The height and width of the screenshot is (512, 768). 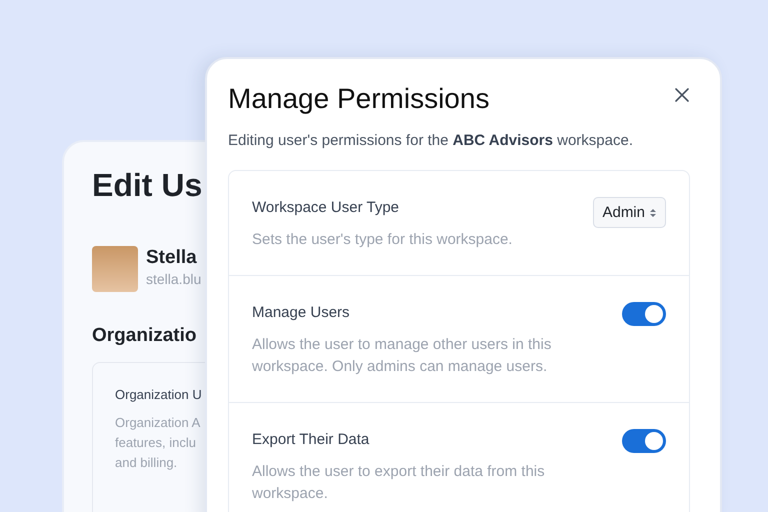 I want to click on close-icon, so click(x=682, y=95).